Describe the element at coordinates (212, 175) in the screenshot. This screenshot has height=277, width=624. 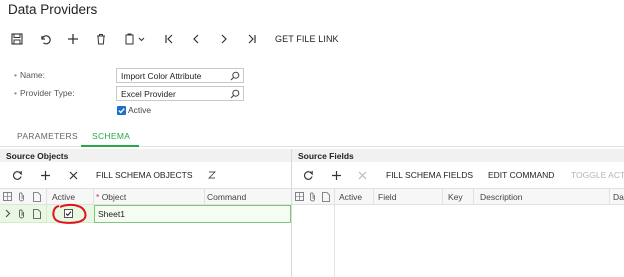
I see `fit-columns-icon` at that location.